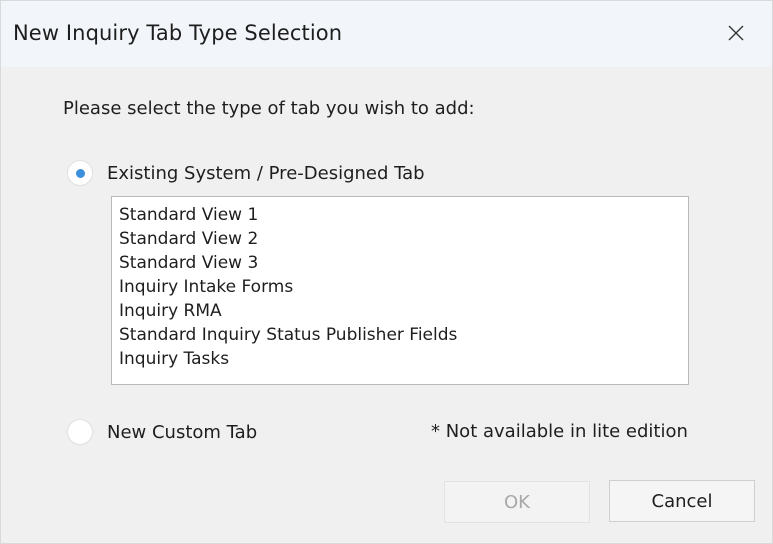  I want to click on lite-edition-note: * Not available in lite edition, so click(559, 431).